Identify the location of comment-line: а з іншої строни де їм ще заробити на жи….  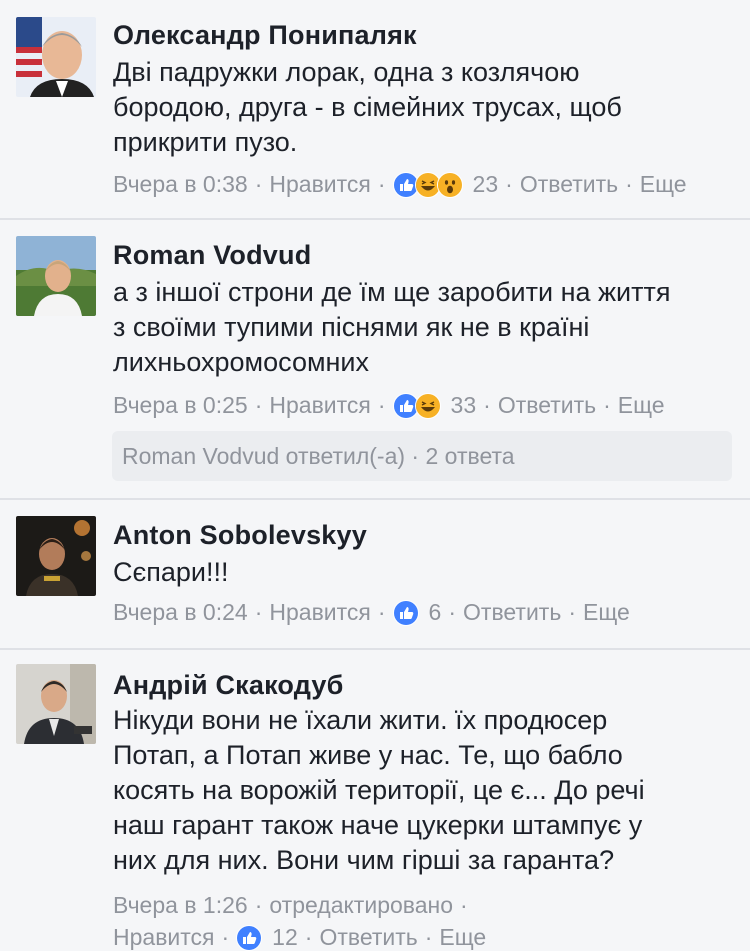
(392, 292).